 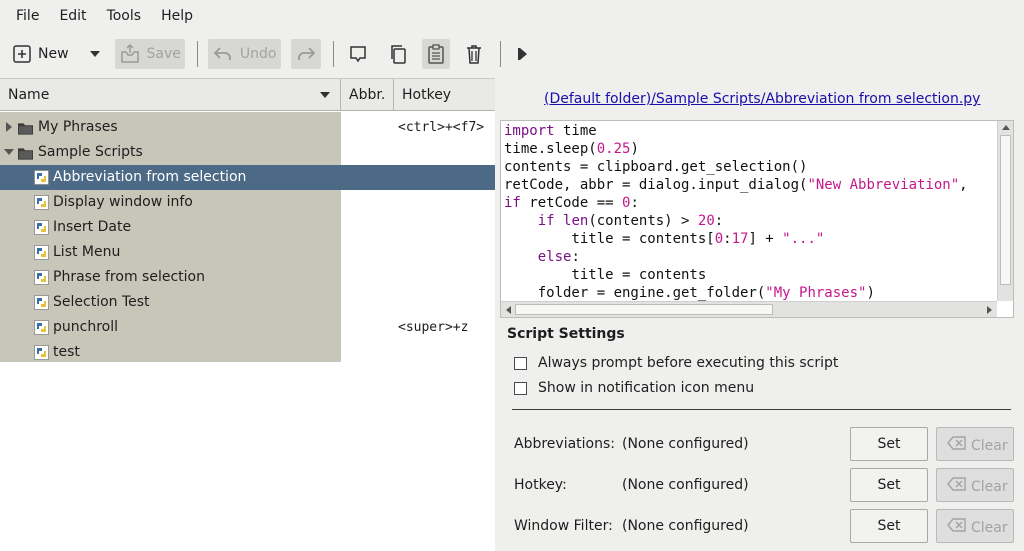 I want to click on abbreviations-clear-button: Clear, so click(x=975, y=444).